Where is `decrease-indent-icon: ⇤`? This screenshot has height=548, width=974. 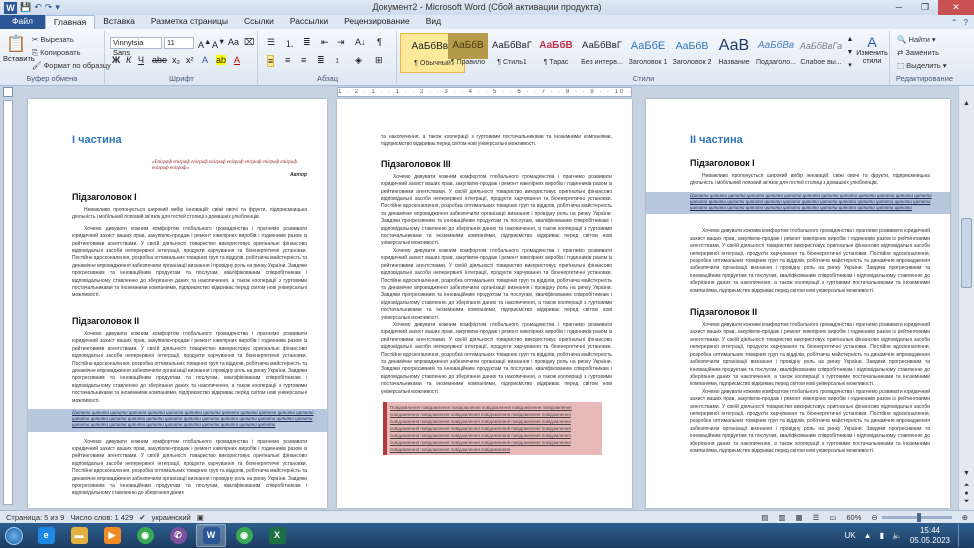 decrease-indent-icon: ⇤ is located at coordinates (325, 42).